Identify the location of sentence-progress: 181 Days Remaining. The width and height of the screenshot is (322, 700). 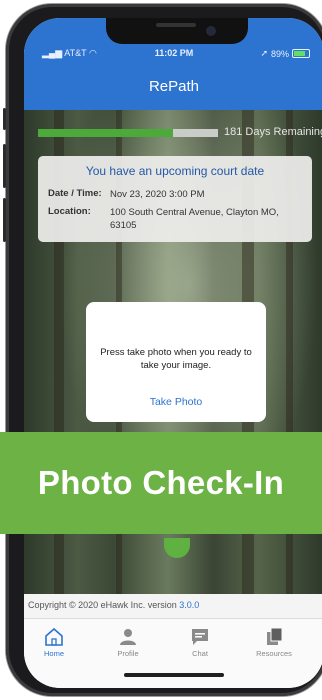
(180, 133).